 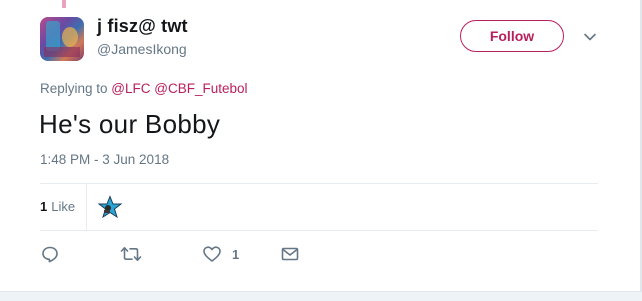 I want to click on thread-connector-line, so click(x=64, y=4).